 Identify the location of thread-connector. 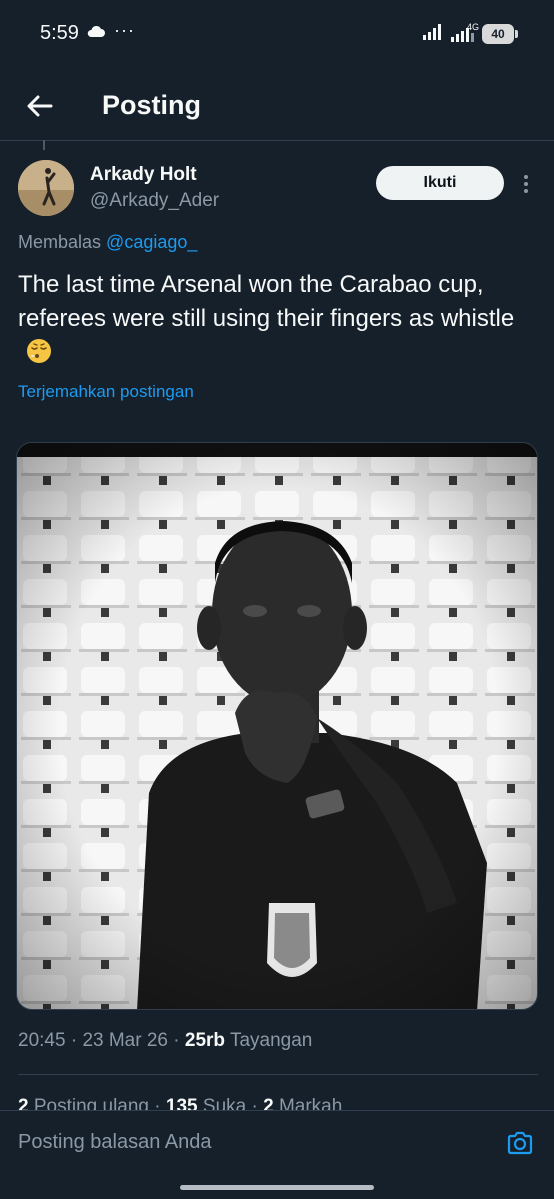
(44, 145).